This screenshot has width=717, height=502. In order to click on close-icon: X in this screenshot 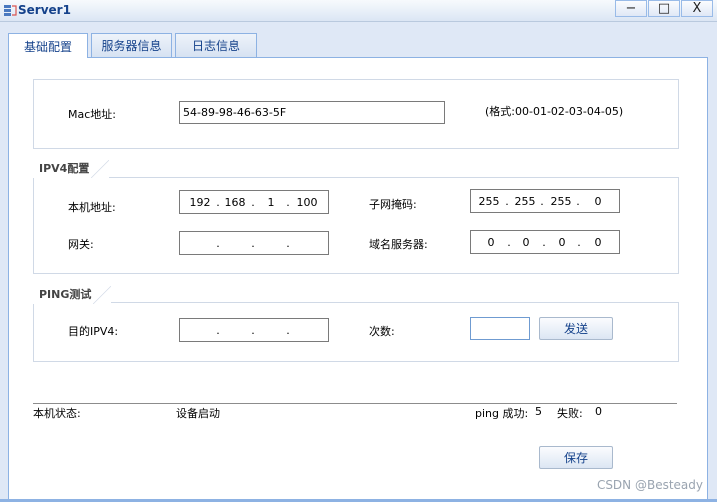, I will do `click(697, 8)`.